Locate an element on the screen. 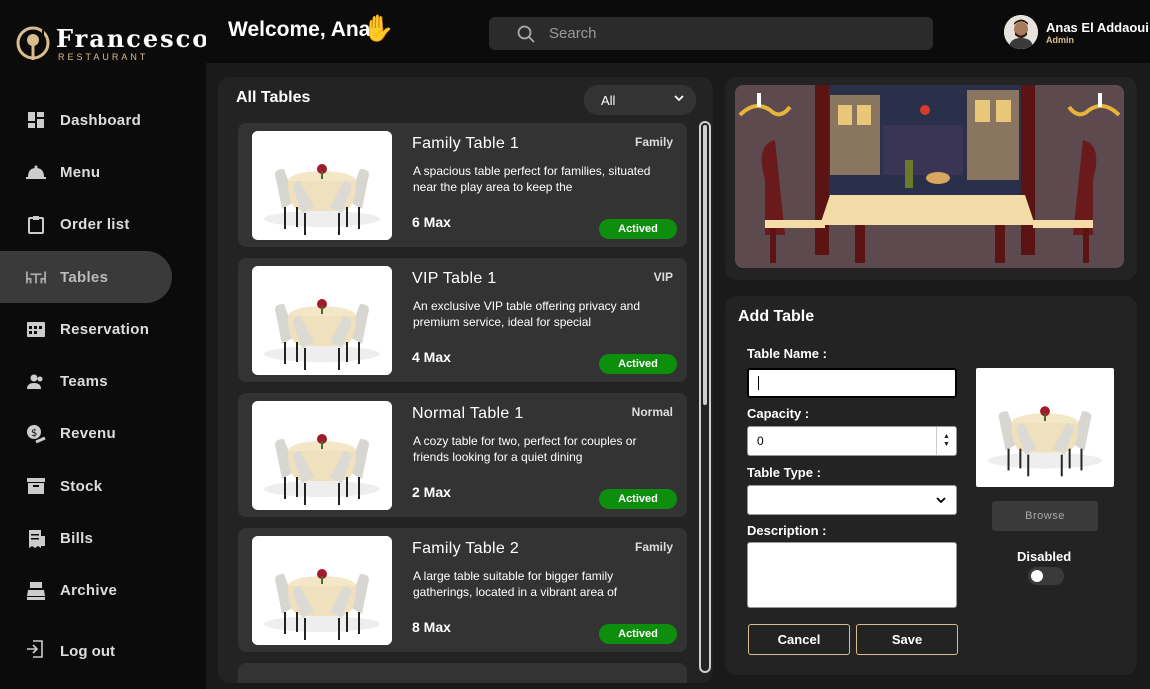 The width and height of the screenshot is (1150, 689). sidebar-item-label: Reservation is located at coordinates (105, 329).